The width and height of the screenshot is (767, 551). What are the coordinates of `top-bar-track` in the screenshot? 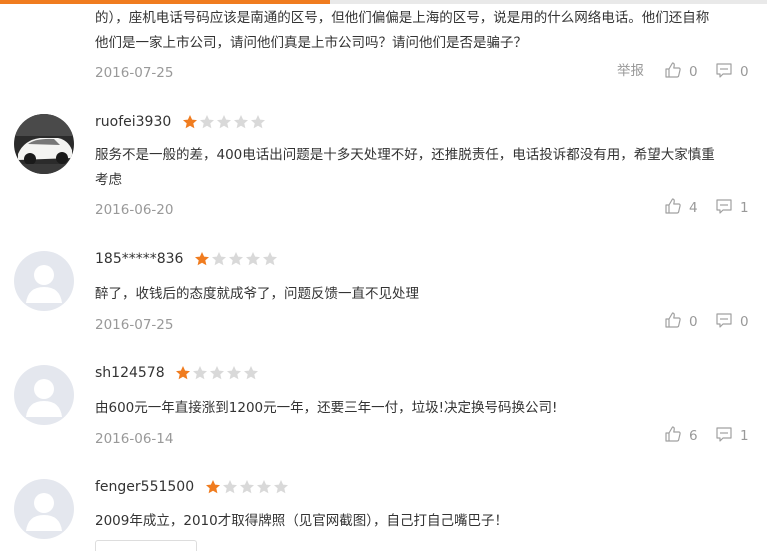 It's located at (548, 2).